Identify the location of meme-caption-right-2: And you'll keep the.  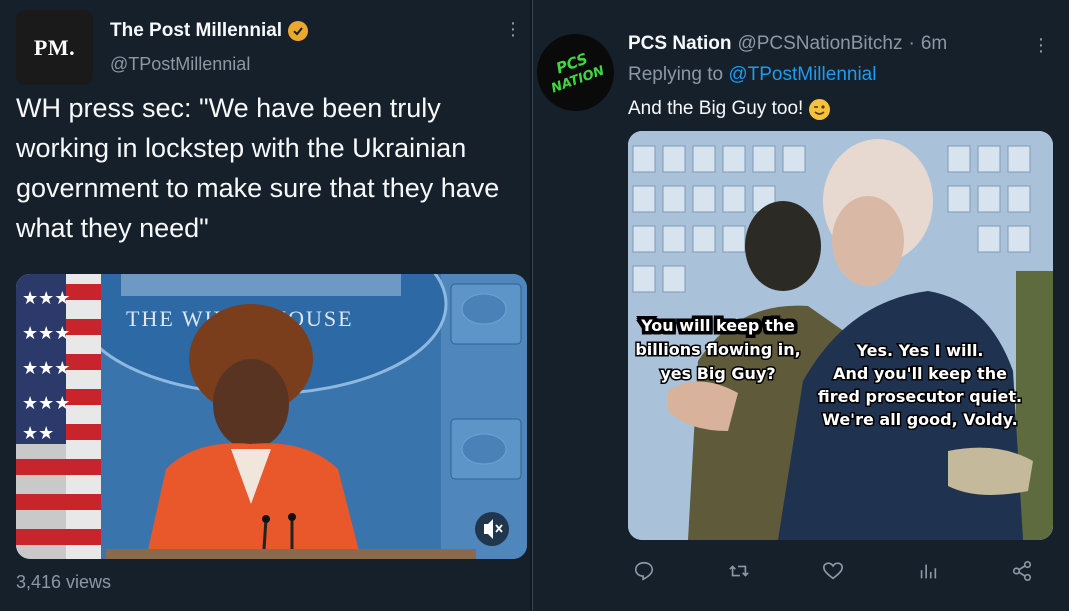
(920, 373).